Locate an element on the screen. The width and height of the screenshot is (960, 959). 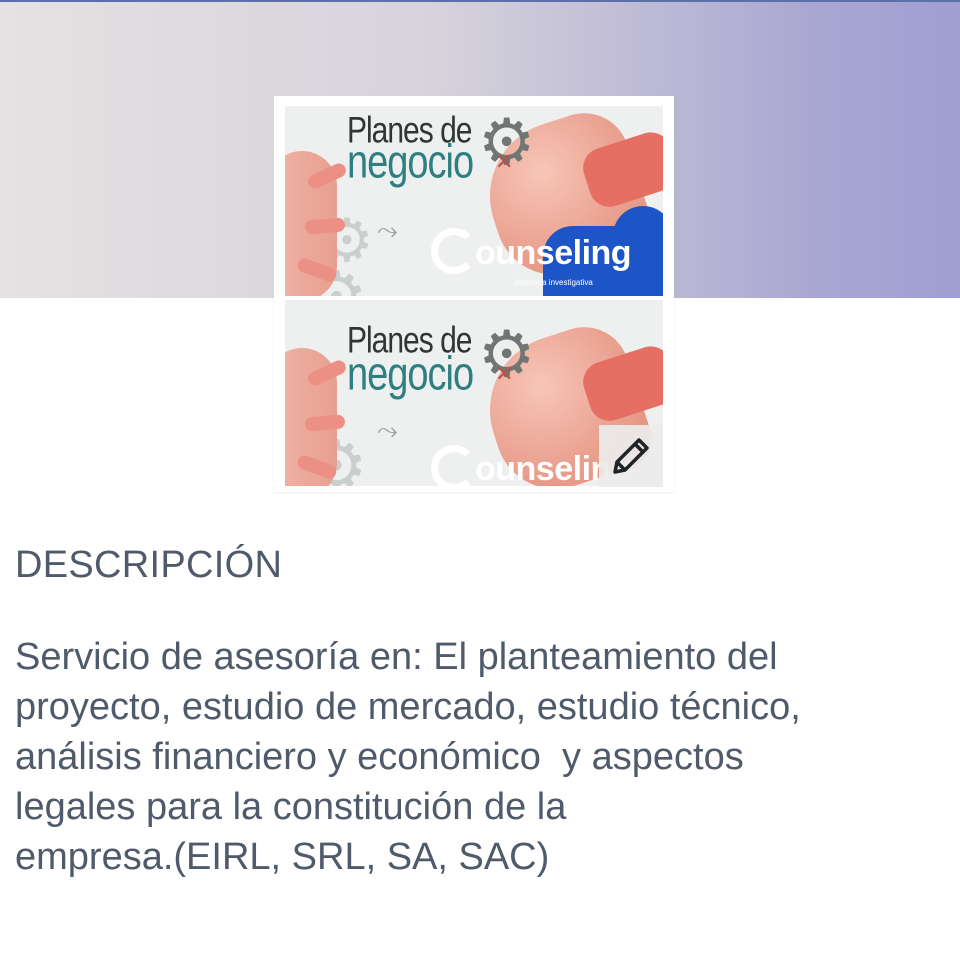
edit-photo-button is located at coordinates (631, 456).